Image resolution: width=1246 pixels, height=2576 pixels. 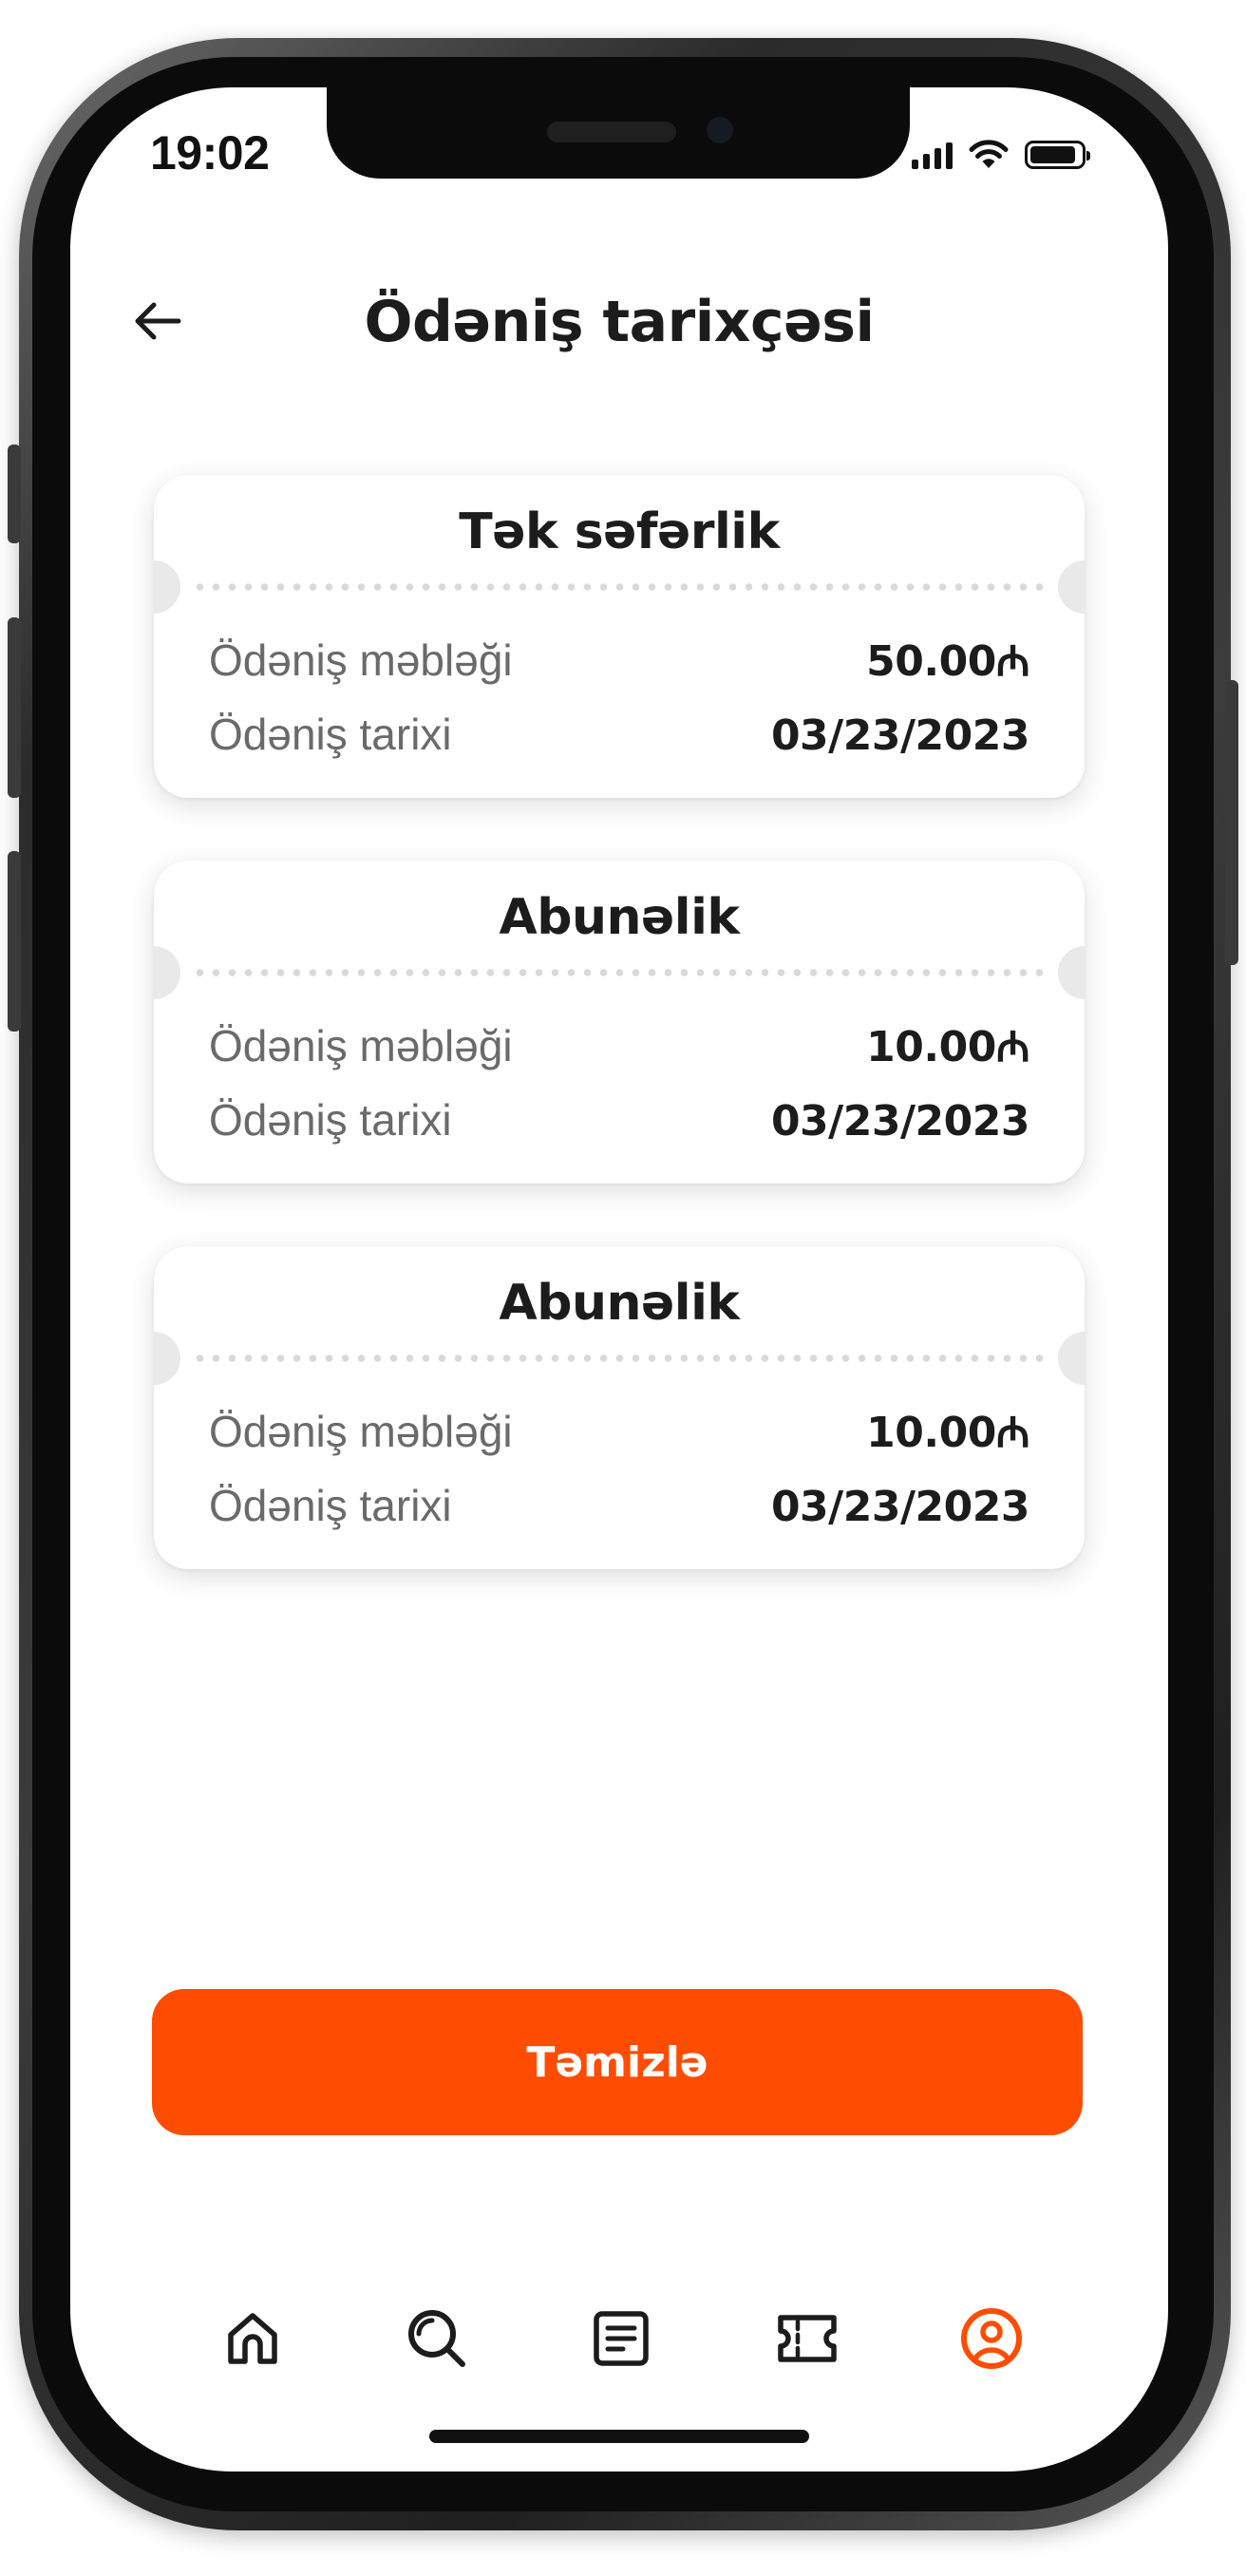 I want to click on payment-type: Tək səfərlik, so click(x=619, y=531).